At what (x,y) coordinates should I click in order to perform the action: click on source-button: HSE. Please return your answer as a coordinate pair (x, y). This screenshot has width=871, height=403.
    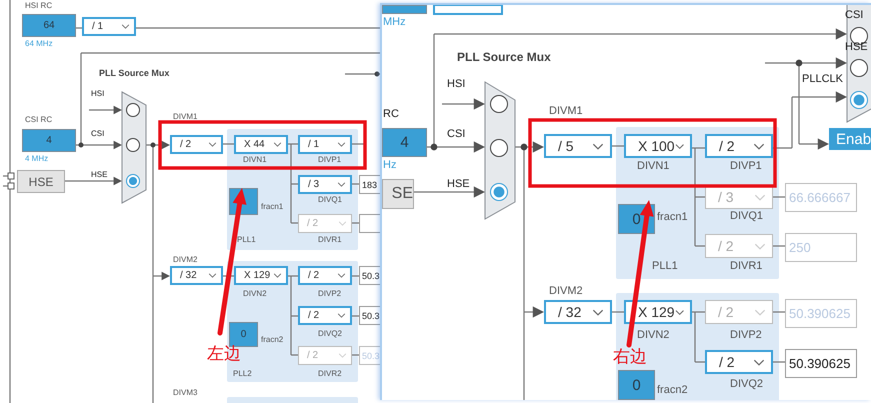
    Looking at the image, I should click on (41, 181).